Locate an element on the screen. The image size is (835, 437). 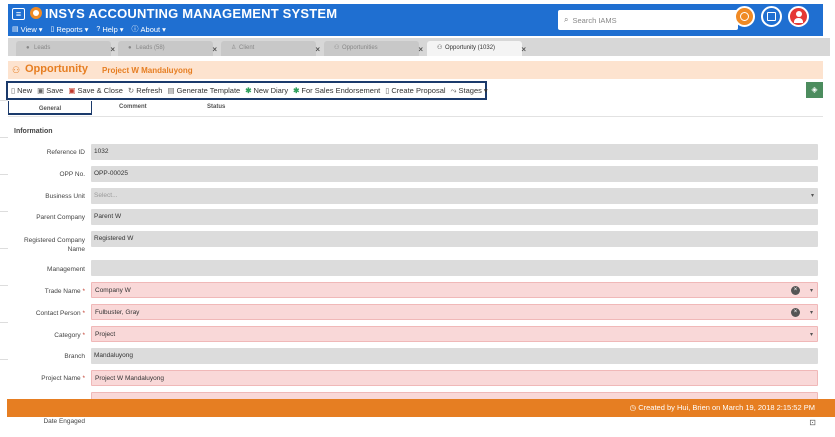
date-engaged-input: ⊡ is located at coordinates (454, 423).